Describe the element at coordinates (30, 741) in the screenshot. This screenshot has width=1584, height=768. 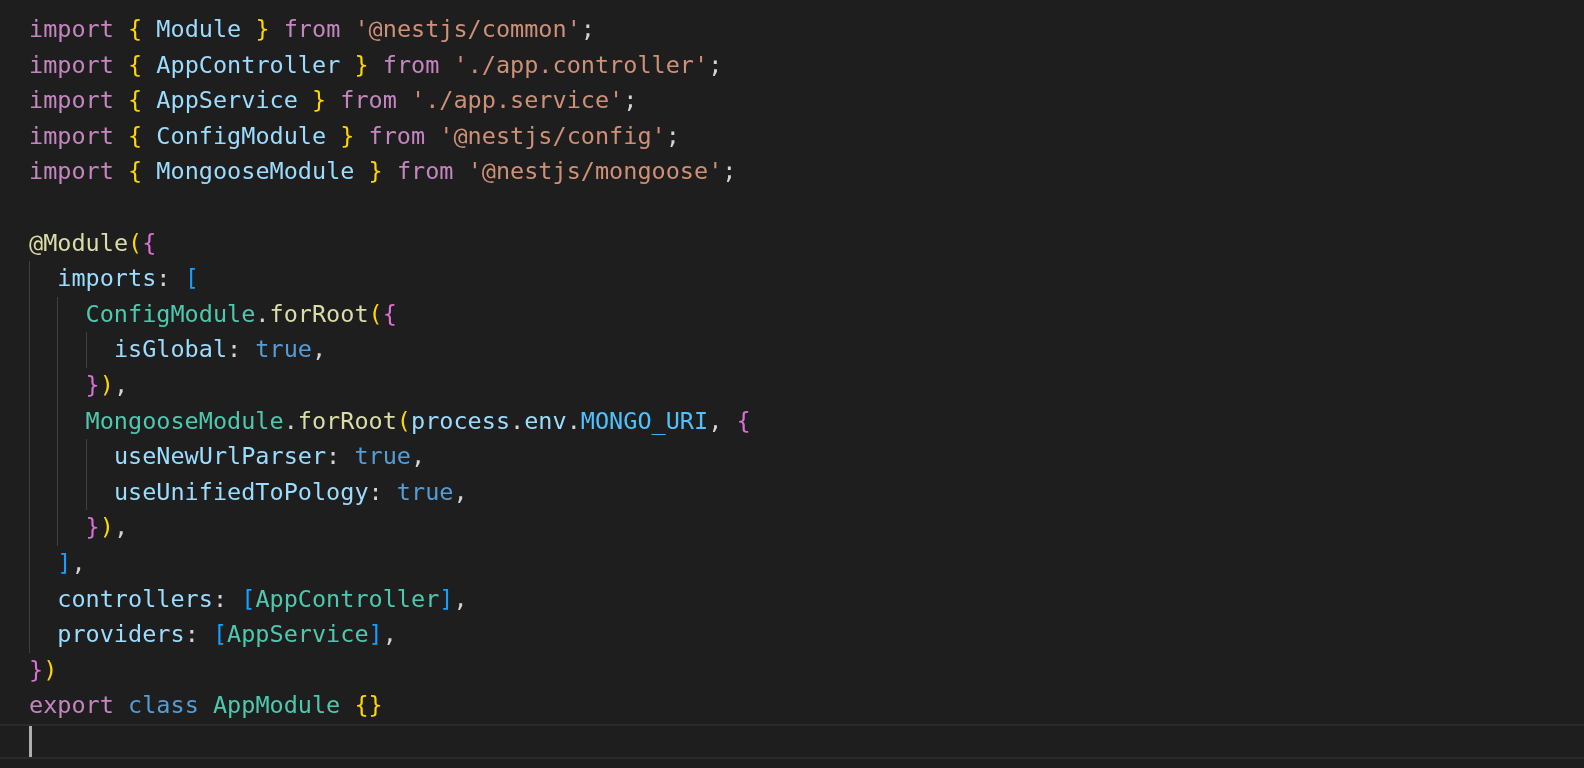
I see `text-cursor` at that location.